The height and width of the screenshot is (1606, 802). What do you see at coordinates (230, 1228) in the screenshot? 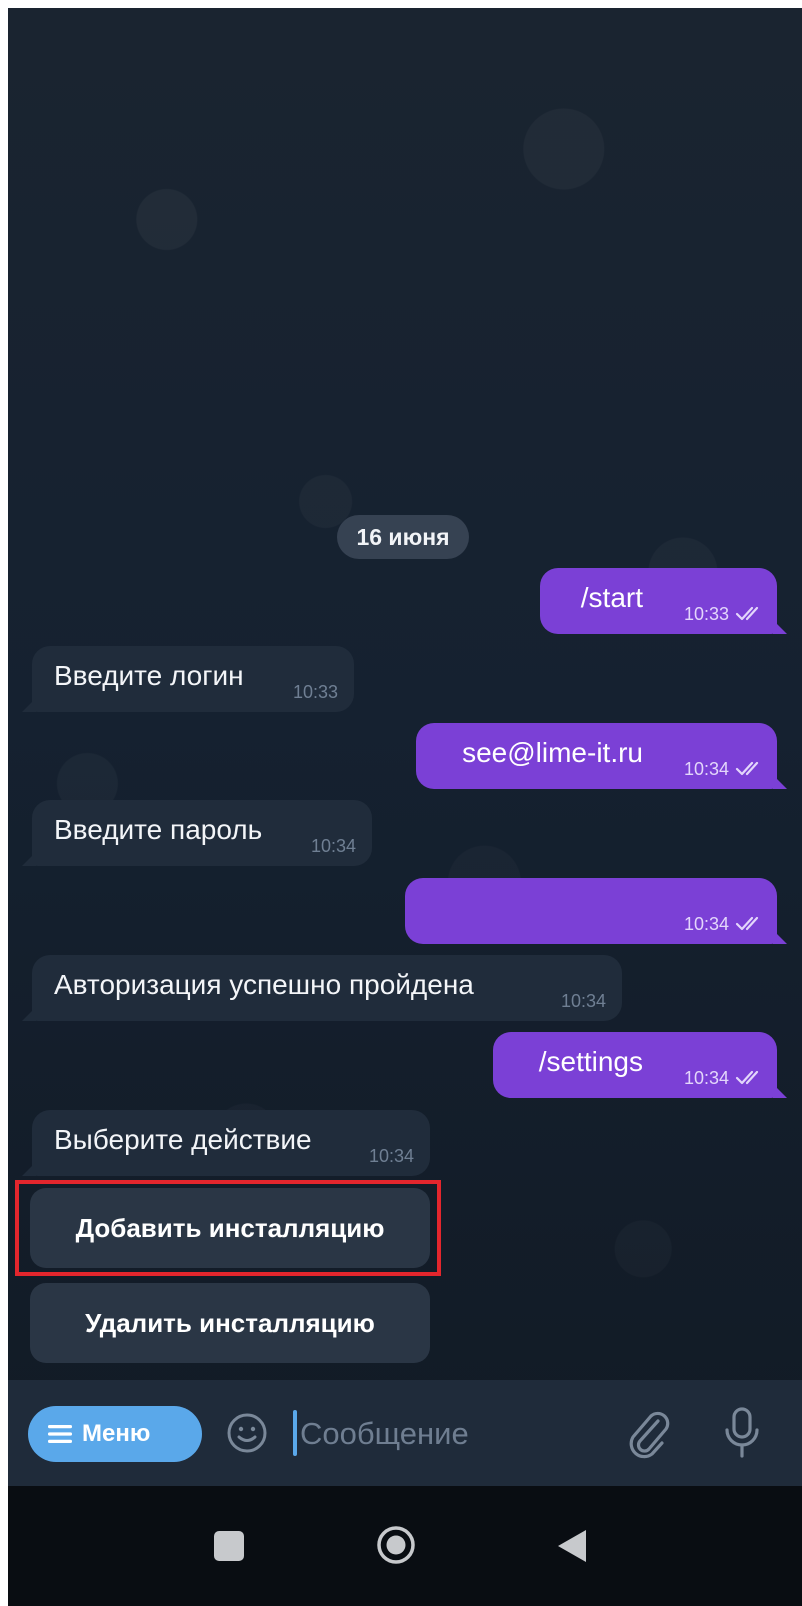
I see `add-installation-button: Добавить инсталляцию` at bounding box center [230, 1228].